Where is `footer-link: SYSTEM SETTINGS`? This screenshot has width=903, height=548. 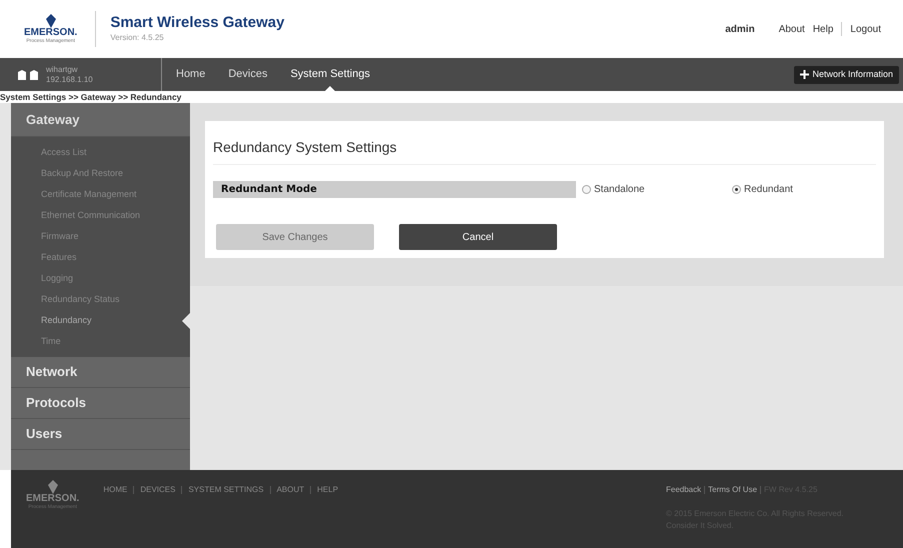 footer-link: SYSTEM SETTINGS is located at coordinates (226, 490).